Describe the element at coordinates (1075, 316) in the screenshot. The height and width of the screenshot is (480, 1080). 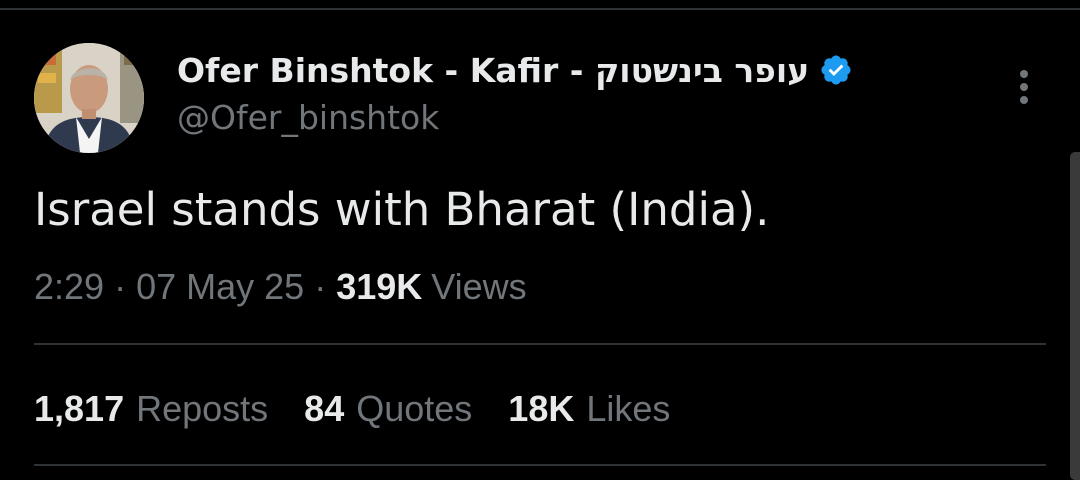
I see `scrollbar` at that location.